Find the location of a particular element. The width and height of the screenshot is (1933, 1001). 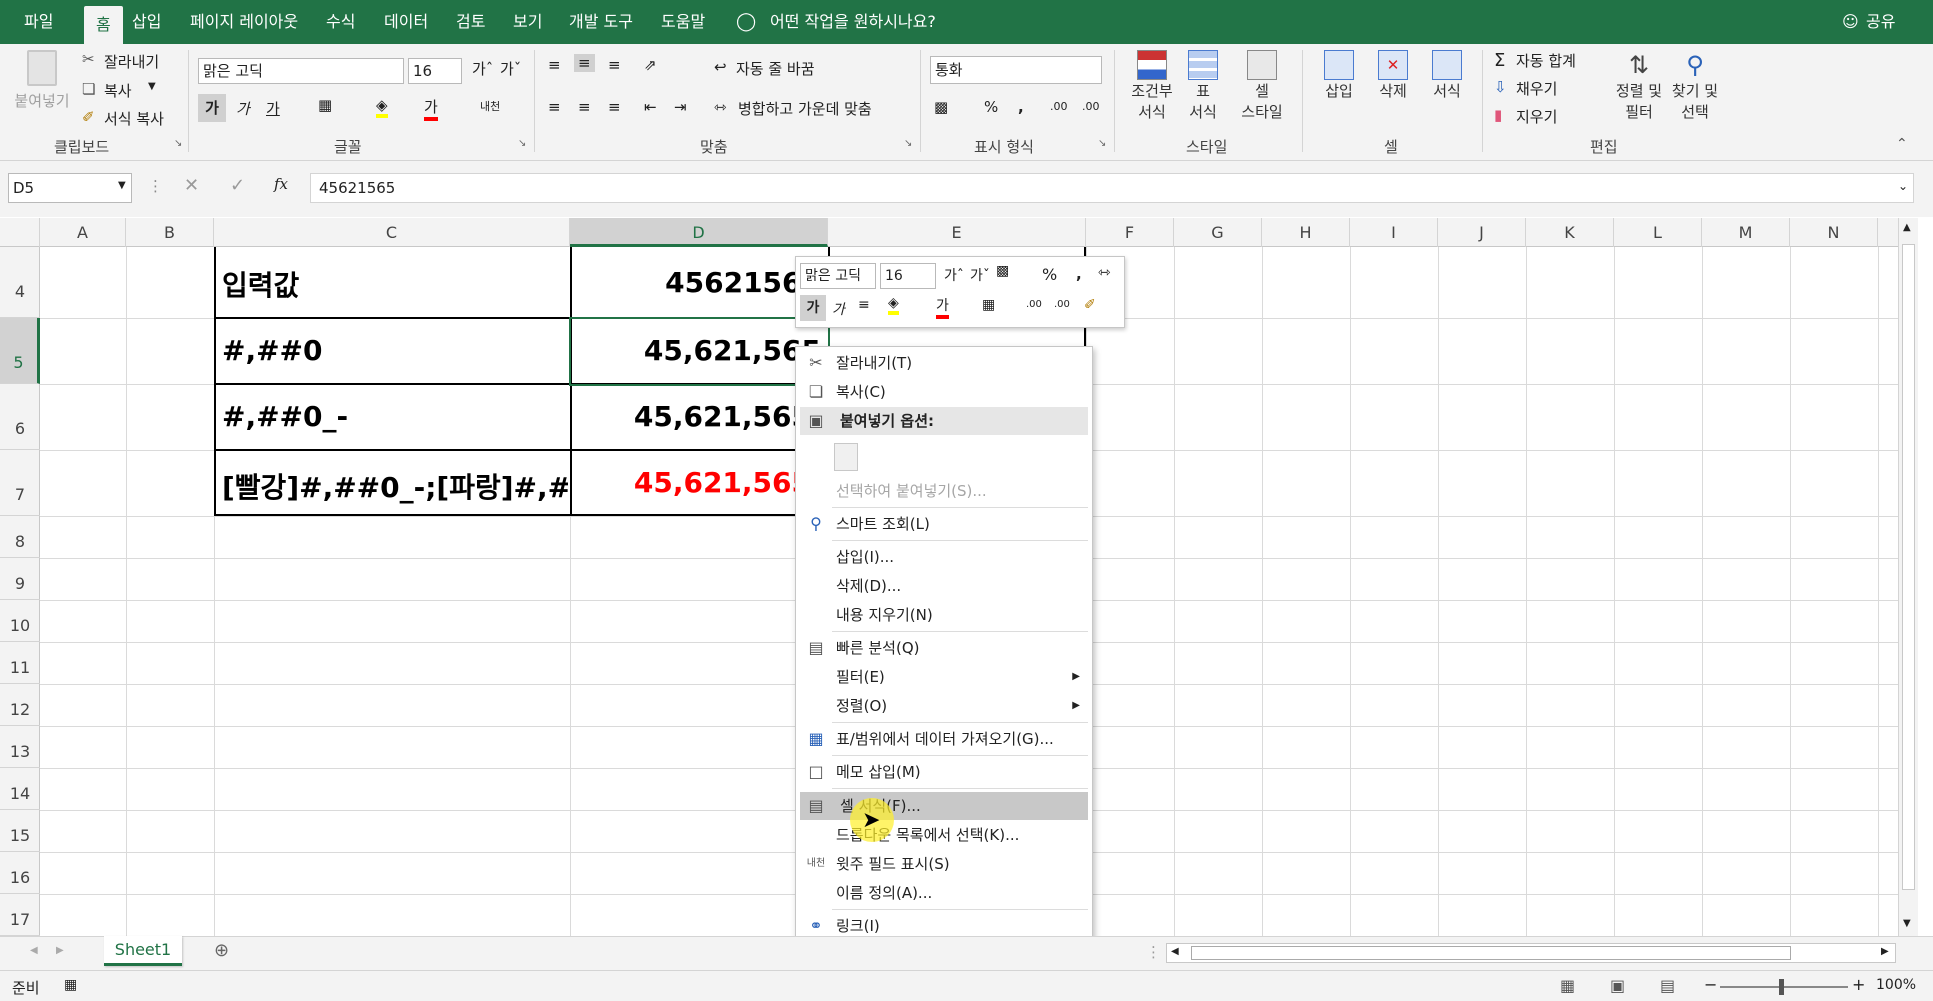

row-header: 11 is located at coordinates (20, 663).